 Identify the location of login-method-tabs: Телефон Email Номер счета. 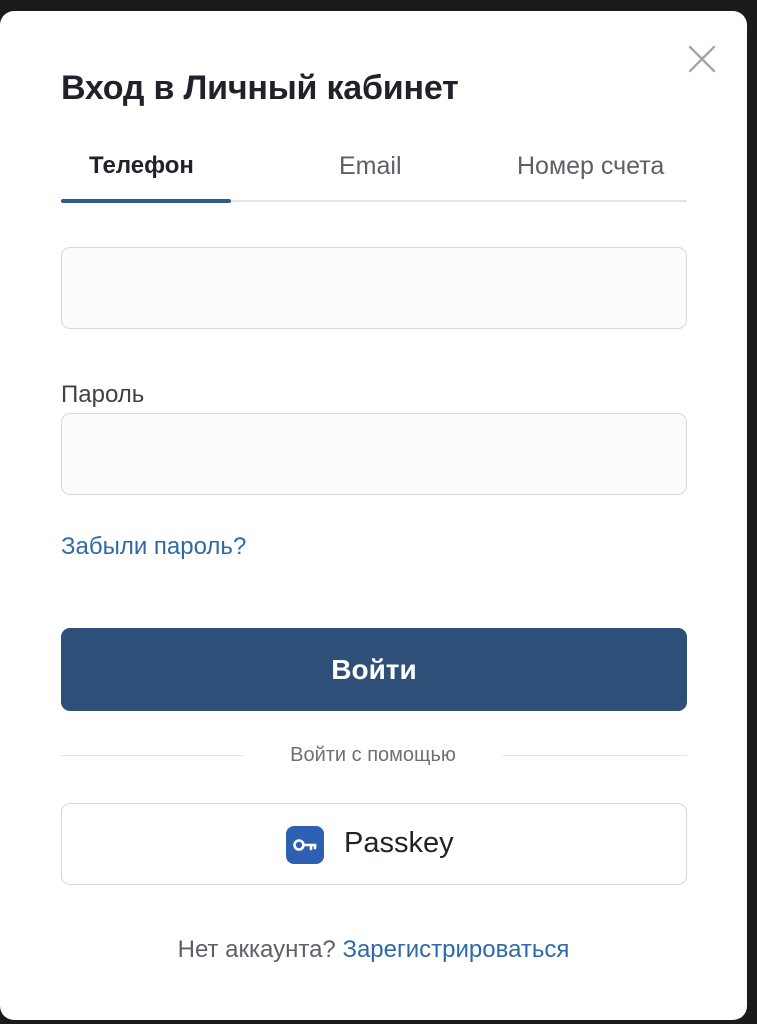
(374, 176).